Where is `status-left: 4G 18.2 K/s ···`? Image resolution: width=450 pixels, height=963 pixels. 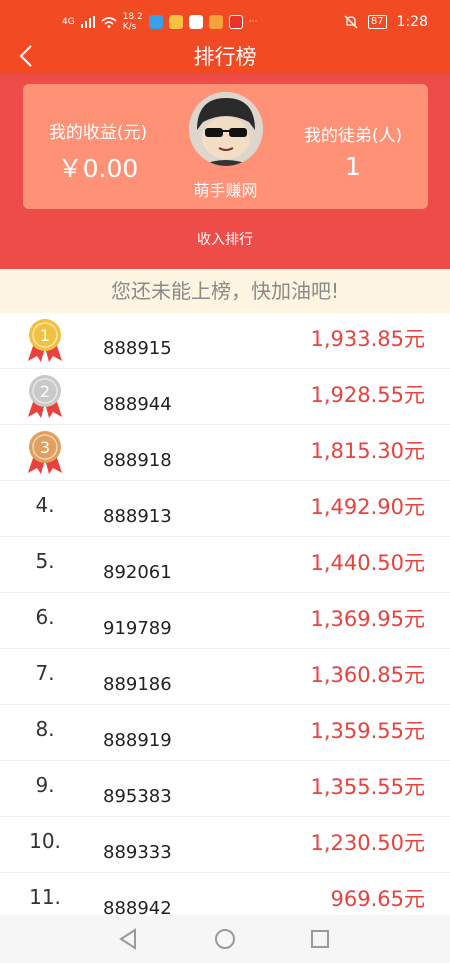
status-left: 4G 18.2 K/s ··· is located at coordinates (159, 22).